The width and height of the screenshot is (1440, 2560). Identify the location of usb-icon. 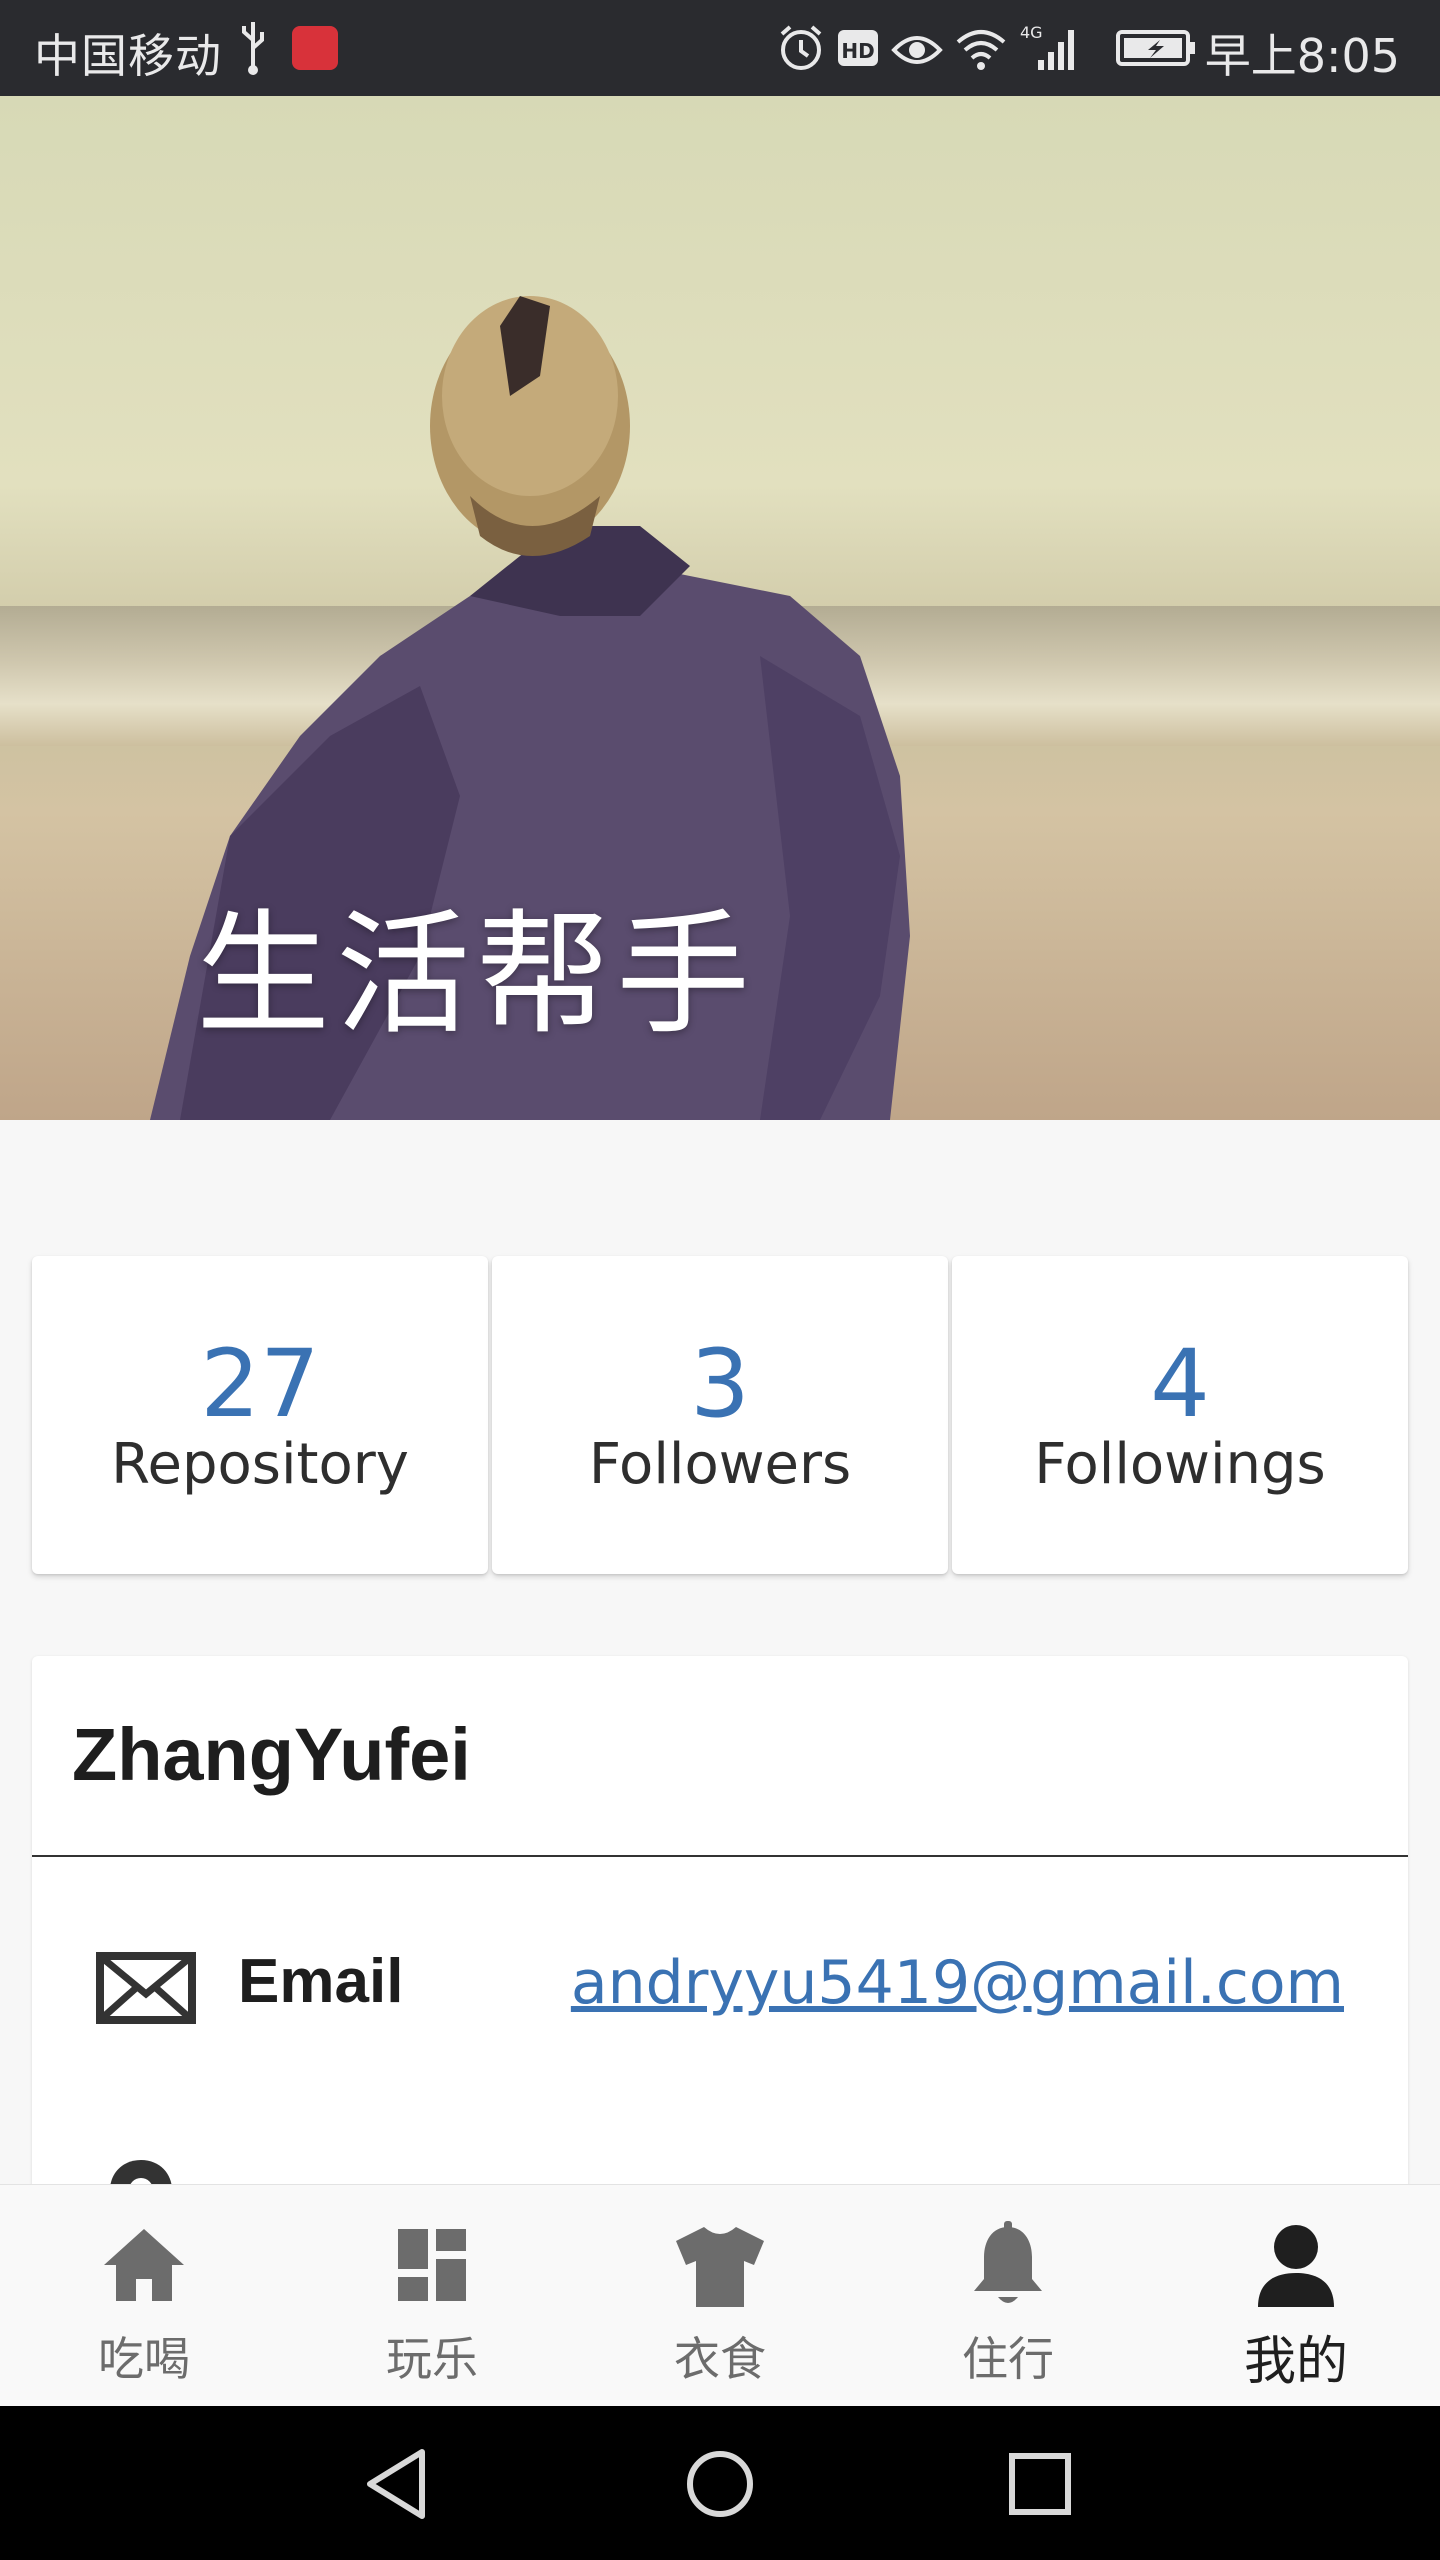
(253, 48).